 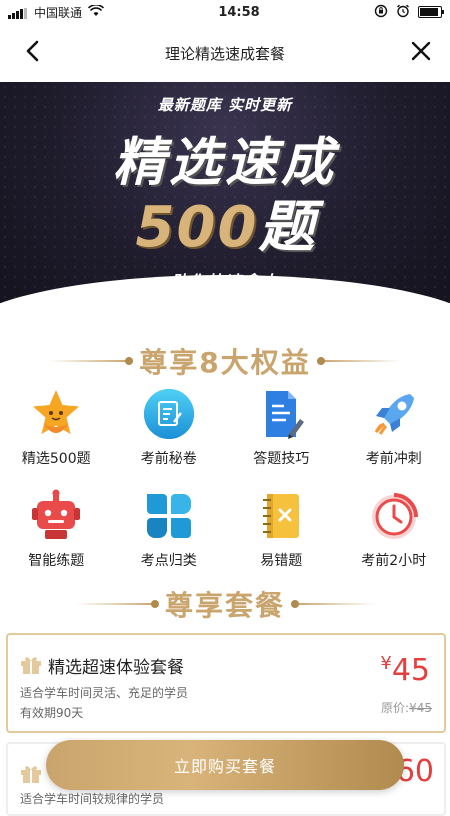 What do you see at coordinates (169, 516) in the screenshot?
I see `clover-icon` at bounding box center [169, 516].